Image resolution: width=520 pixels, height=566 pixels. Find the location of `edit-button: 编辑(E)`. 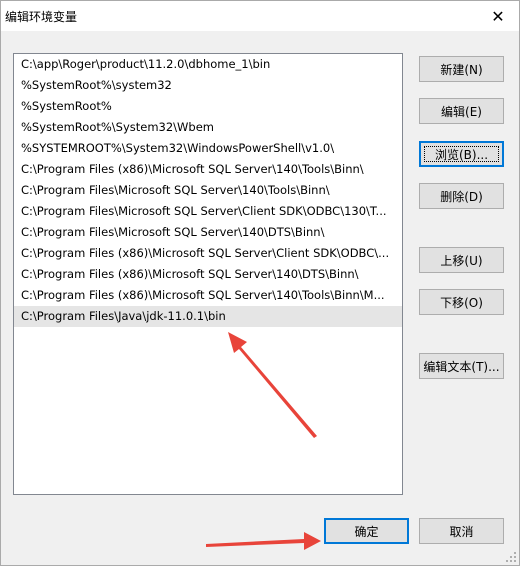

edit-button: 编辑(E) is located at coordinates (461, 111).